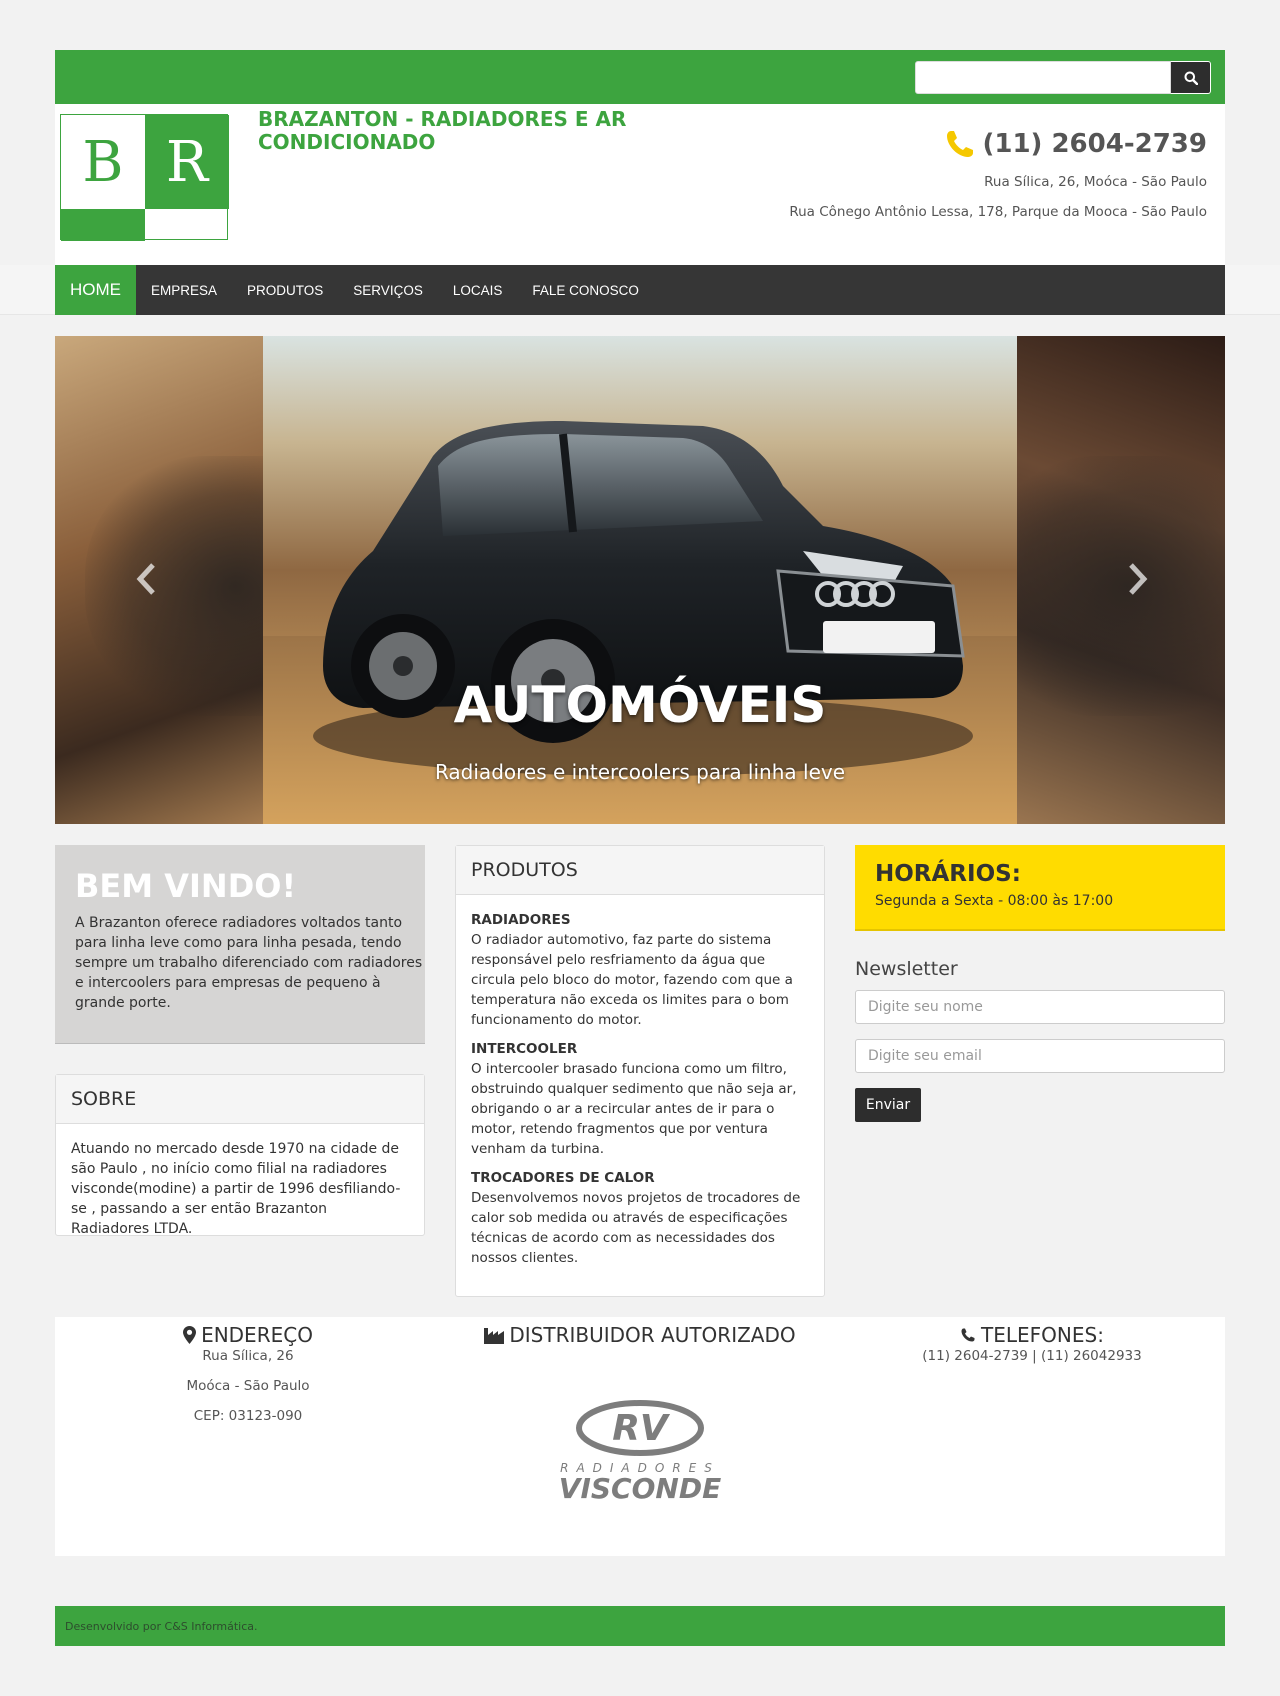 The height and width of the screenshot is (1696, 1280). Describe the element at coordinates (103, 225) in the screenshot. I see `logo-block` at that location.